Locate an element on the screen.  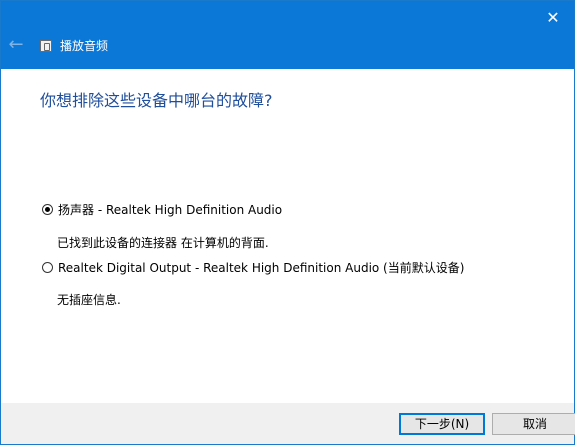
window-title: 播放音频 is located at coordinates (84, 46).